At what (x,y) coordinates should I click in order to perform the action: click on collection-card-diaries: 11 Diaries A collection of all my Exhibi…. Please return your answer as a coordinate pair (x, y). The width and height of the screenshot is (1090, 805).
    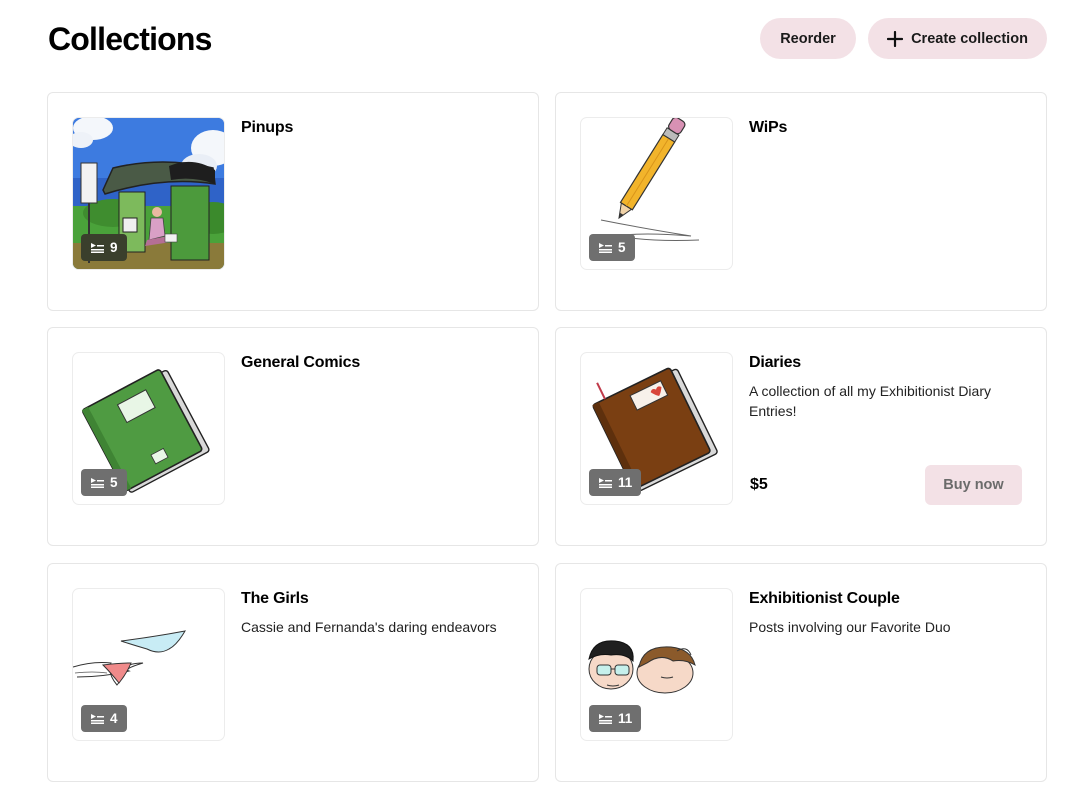
    Looking at the image, I should click on (801, 436).